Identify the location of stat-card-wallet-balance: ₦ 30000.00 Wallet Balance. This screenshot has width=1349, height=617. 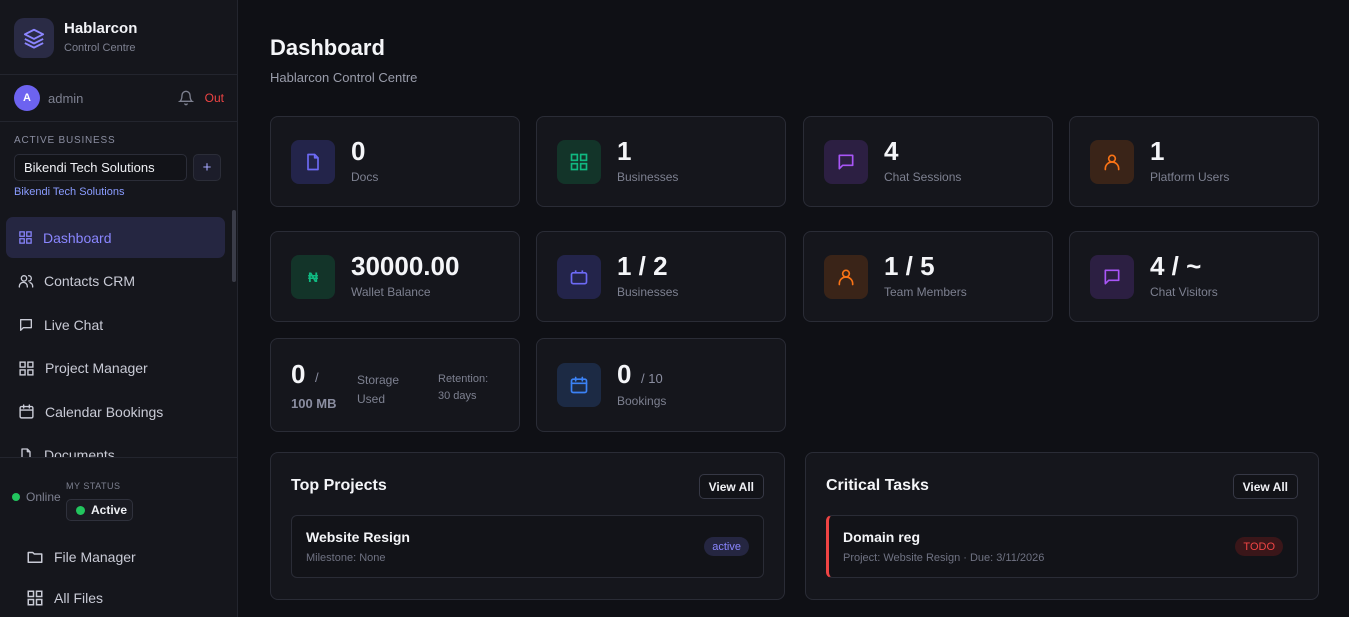
(395, 276).